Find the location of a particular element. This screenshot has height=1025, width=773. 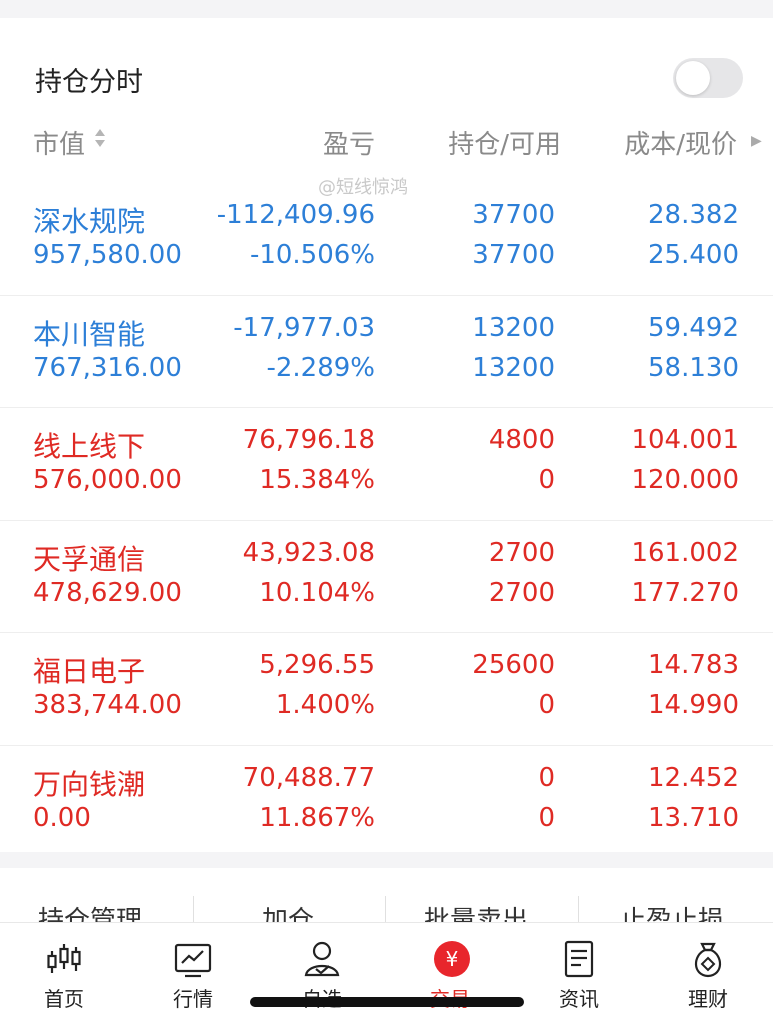

watermark: @短线惊鸿 is located at coordinates (363, 187).